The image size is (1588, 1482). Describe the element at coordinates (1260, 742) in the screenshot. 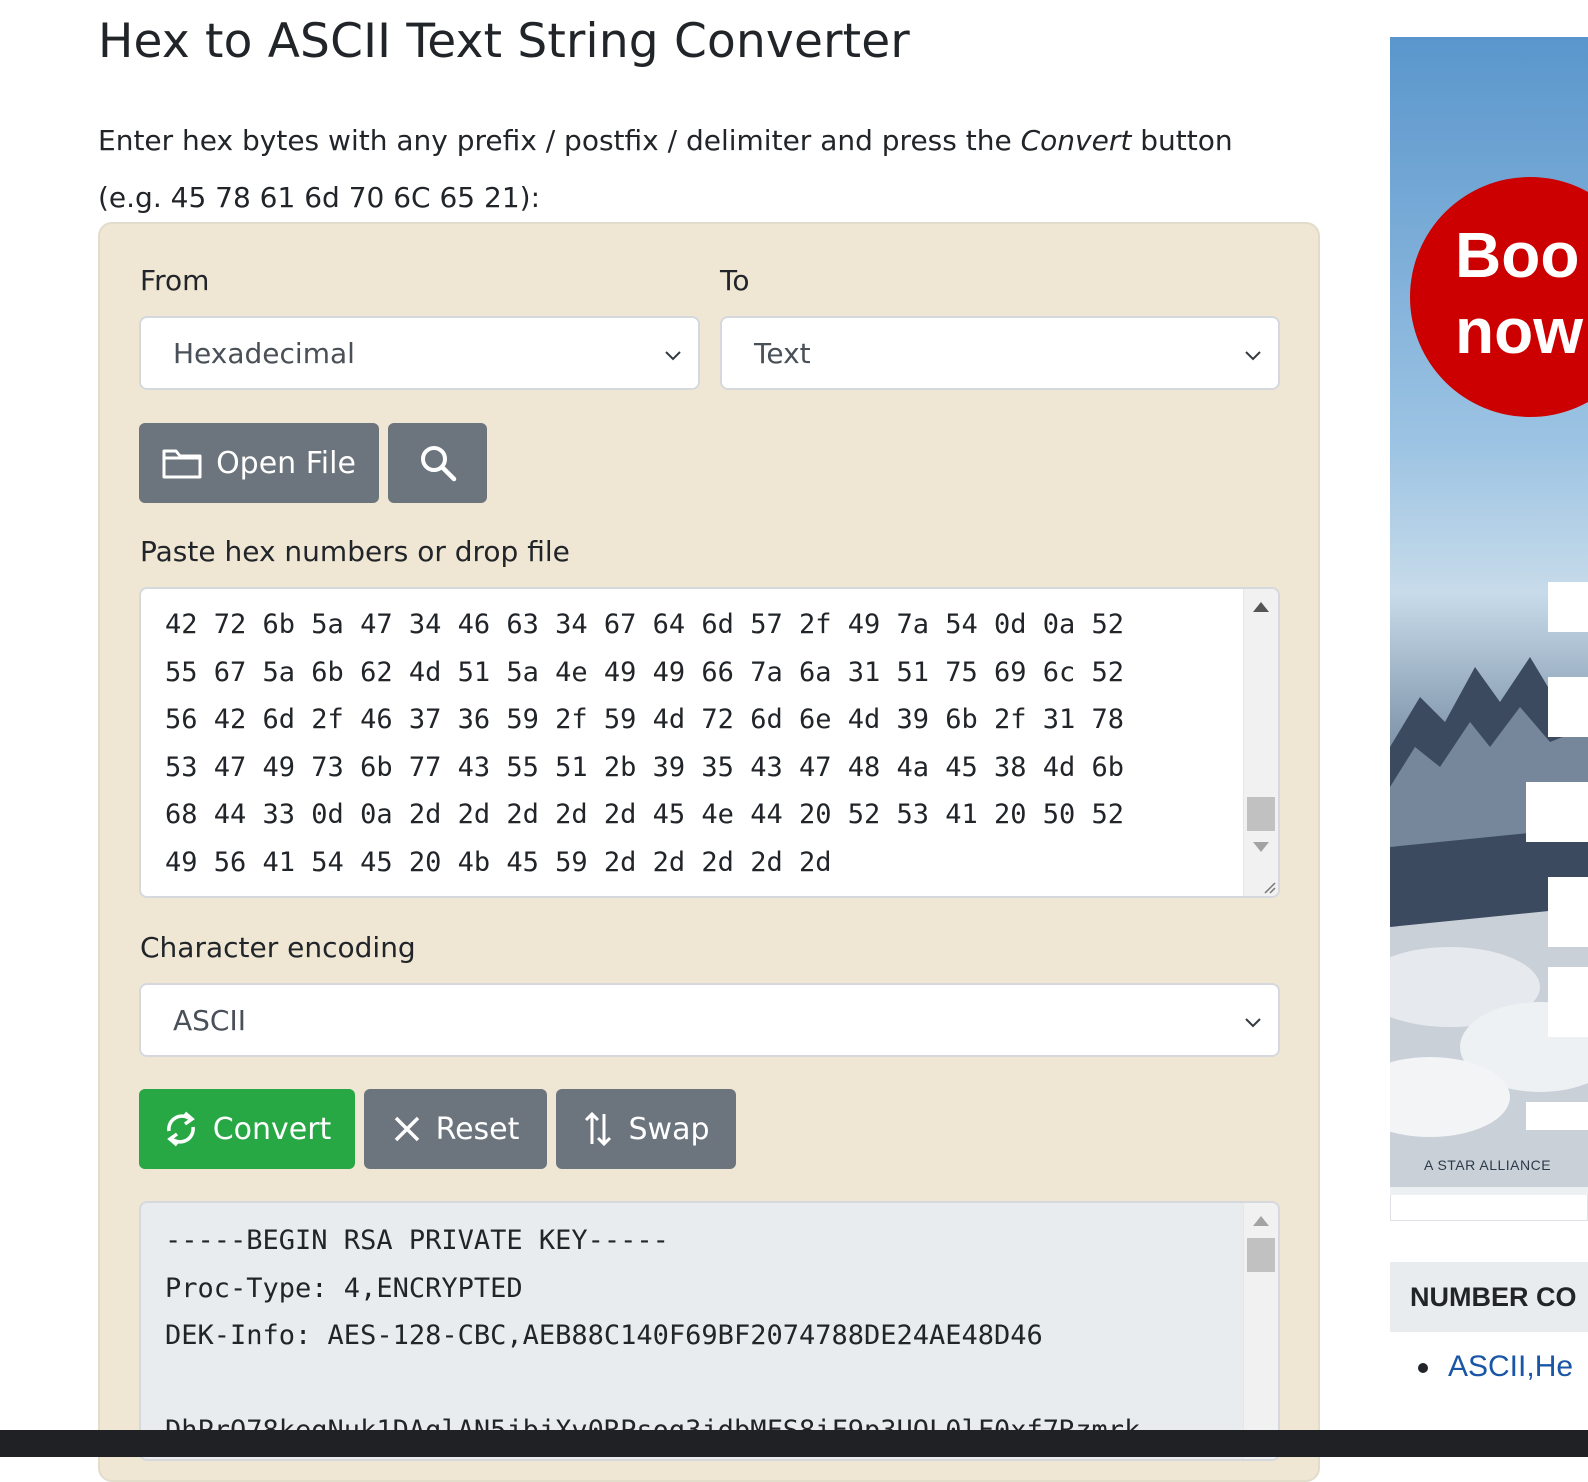

I see `input-scrollbar` at that location.